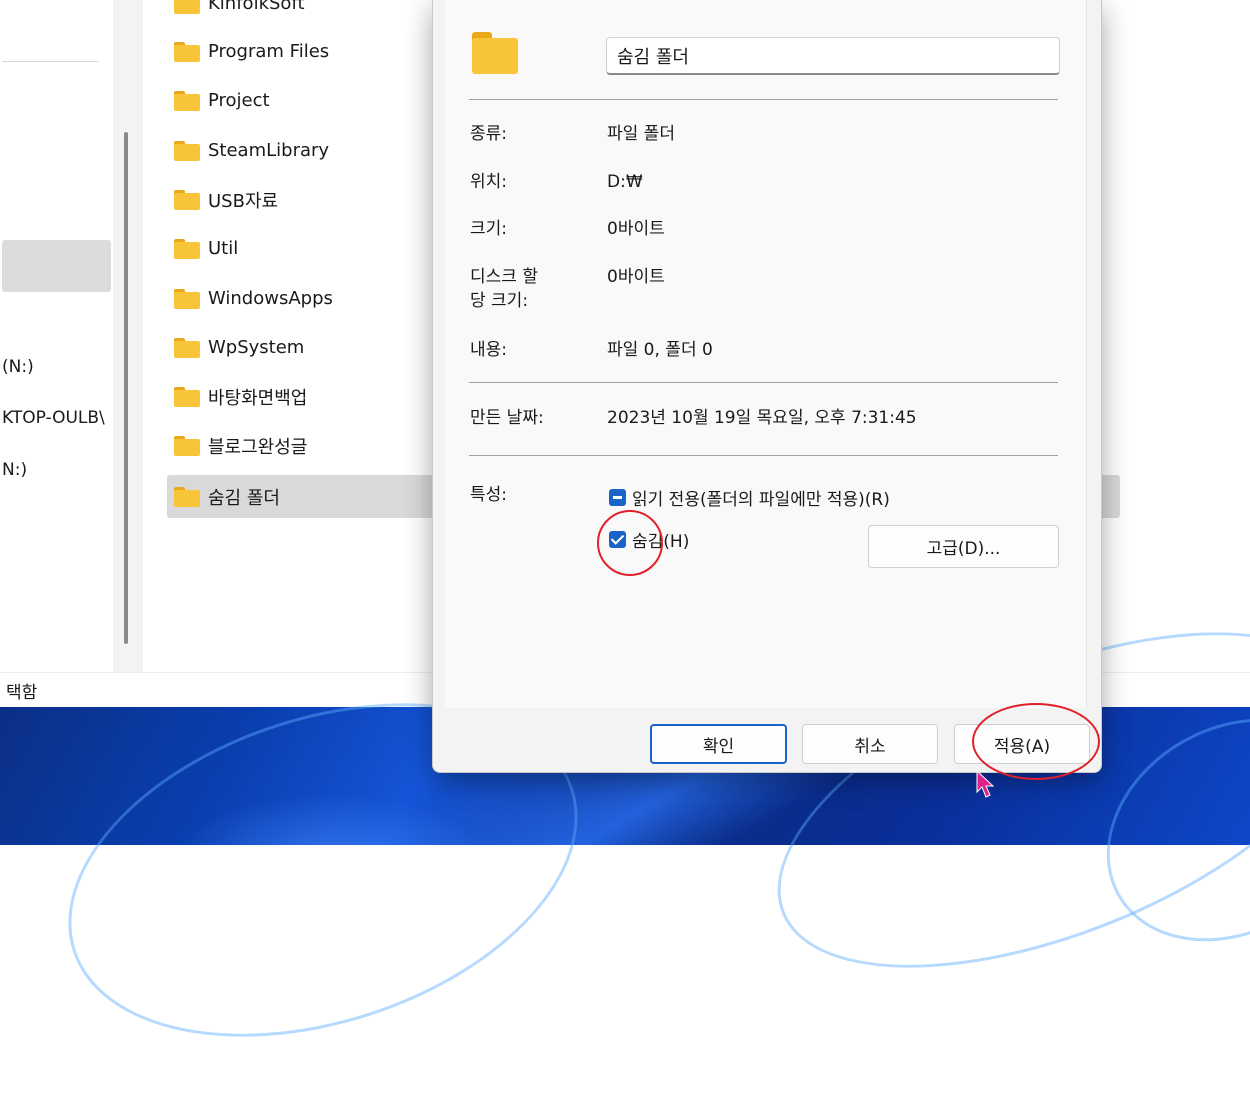 Image resolution: width=1250 pixels, height=1097 pixels. Describe the element at coordinates (489, 350) in the screenshot. I see `contents-label: 내용:` at that location.